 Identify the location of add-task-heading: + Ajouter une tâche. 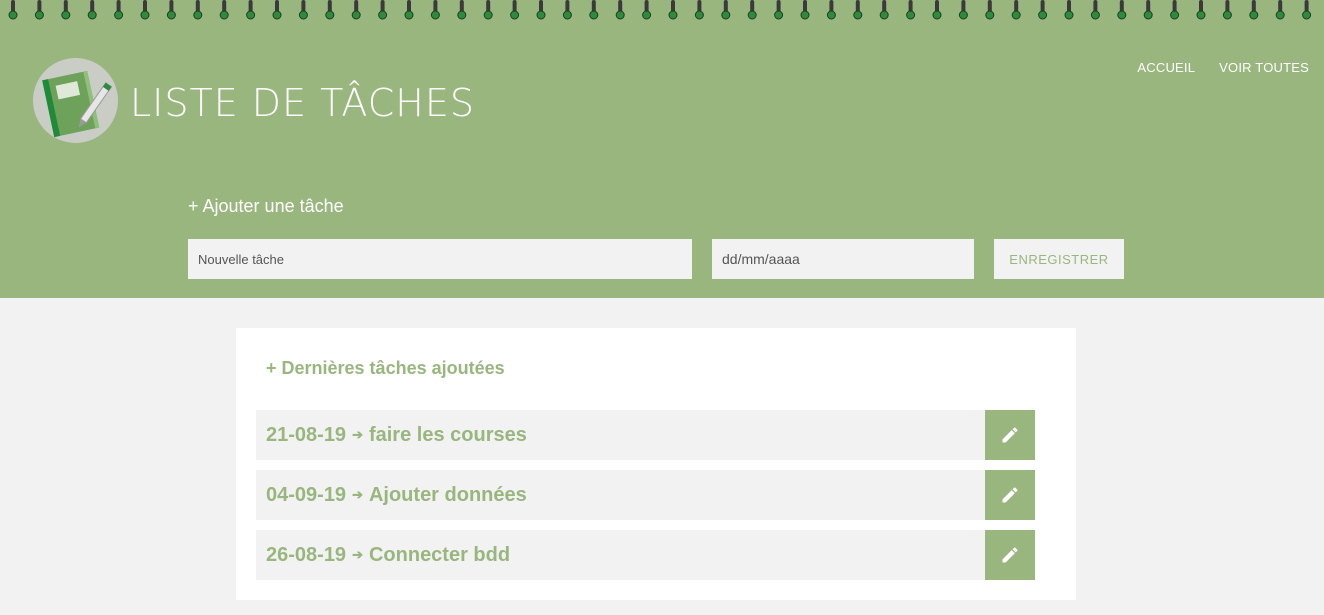
(266, 206).